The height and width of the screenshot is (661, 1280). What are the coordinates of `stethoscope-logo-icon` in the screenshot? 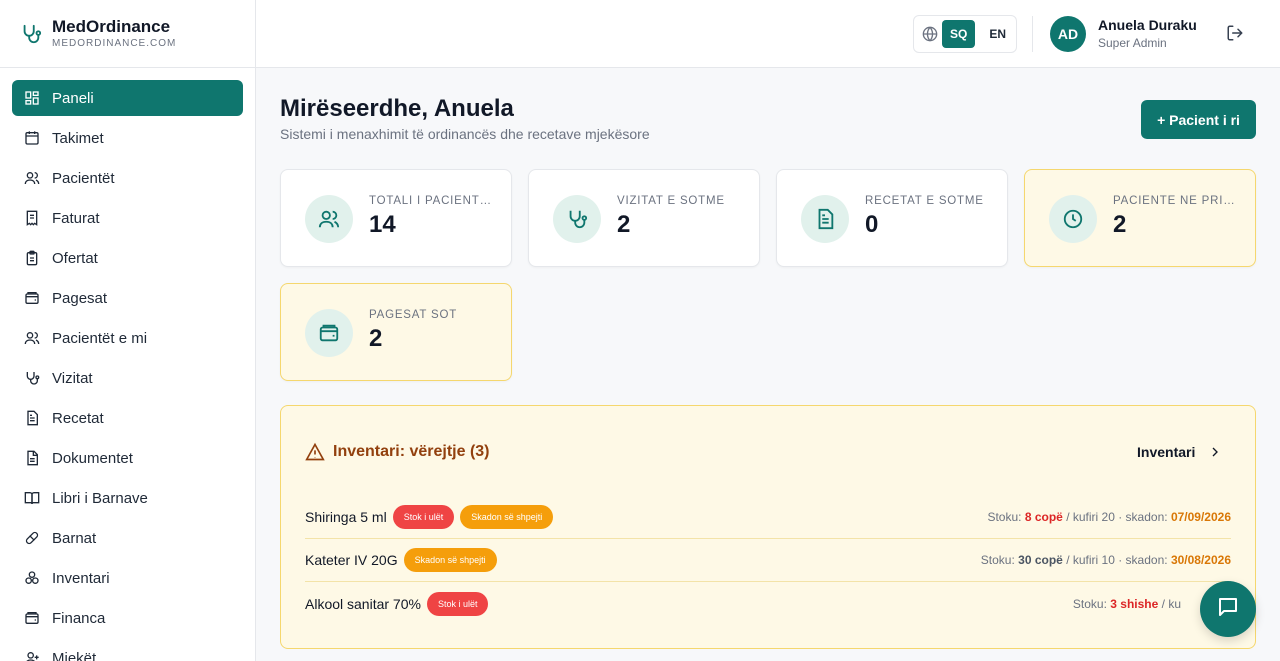 It's located at (31, 34).